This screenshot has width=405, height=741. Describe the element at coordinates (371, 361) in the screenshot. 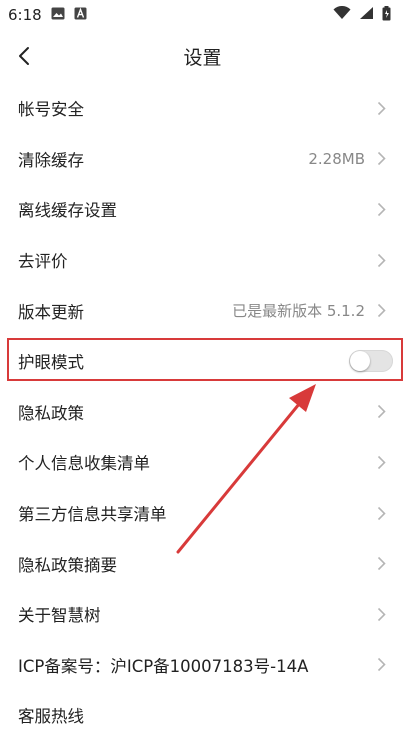

I see `eye-protection-toggle` at that location.